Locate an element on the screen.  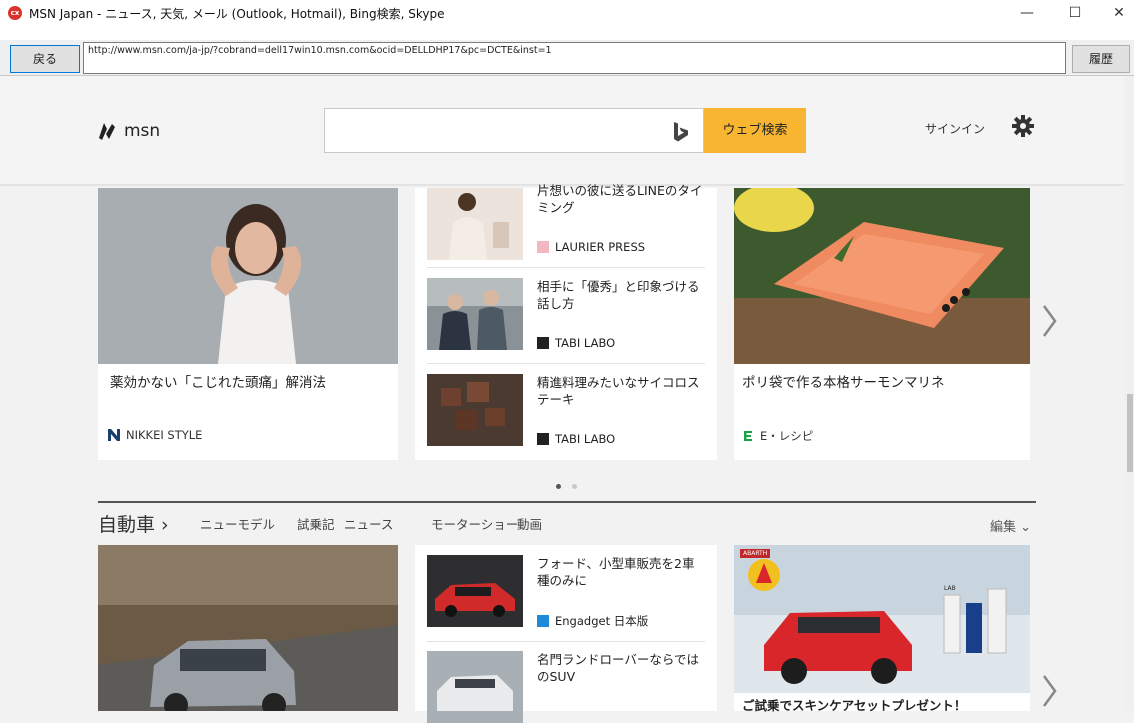
ad-card-abarth: ABARTH LAB ご試乗でスキンケアセットプレゼント！ is located at coordinates (882, 629).